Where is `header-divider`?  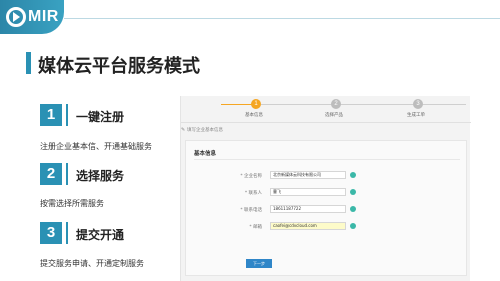 header-divider is located at coordinates (282, 18).